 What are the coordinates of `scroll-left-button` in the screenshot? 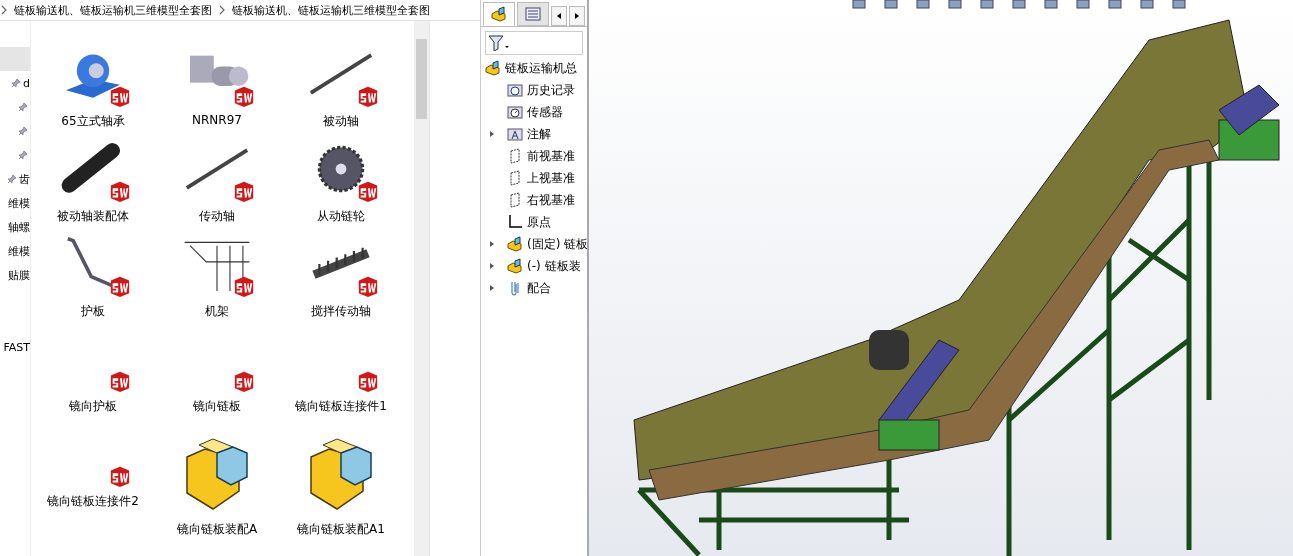 It's located at (559, 16).